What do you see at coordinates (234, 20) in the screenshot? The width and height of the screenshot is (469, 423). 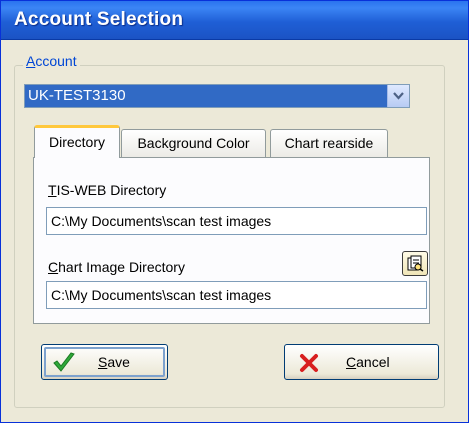 I see `title-bar: Account Selection` at bounding box center [234, 20].